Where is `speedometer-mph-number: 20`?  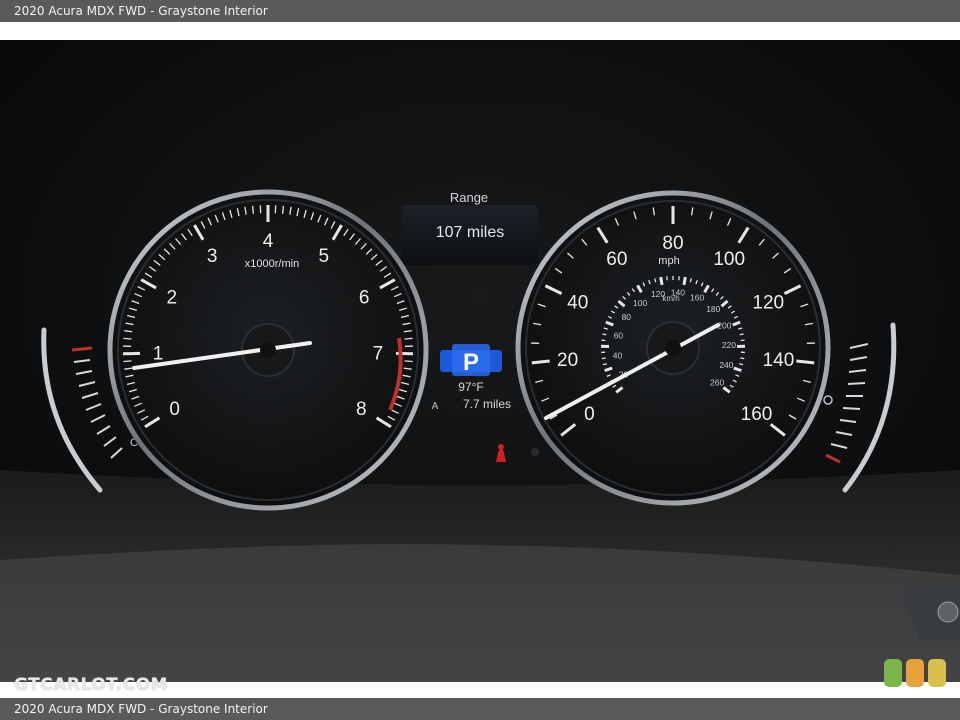 speedometer-mph-number: 20 is located at coordinates (567, 360).